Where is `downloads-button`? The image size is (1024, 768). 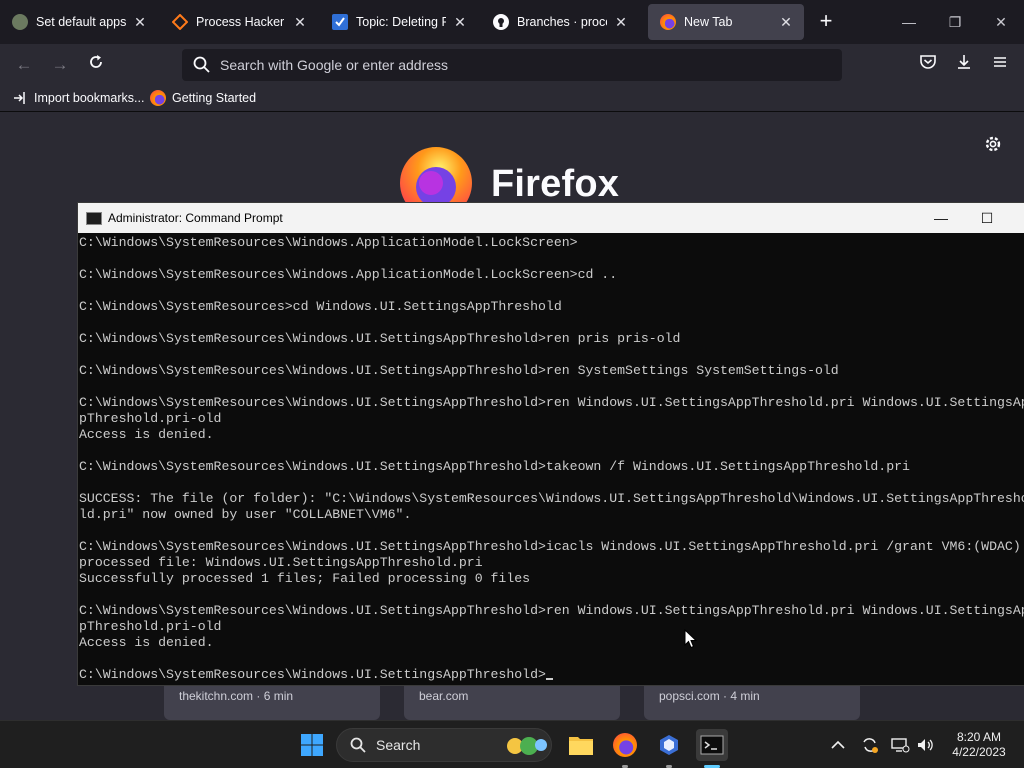 downloads-button is located at coordinates (964, 65).